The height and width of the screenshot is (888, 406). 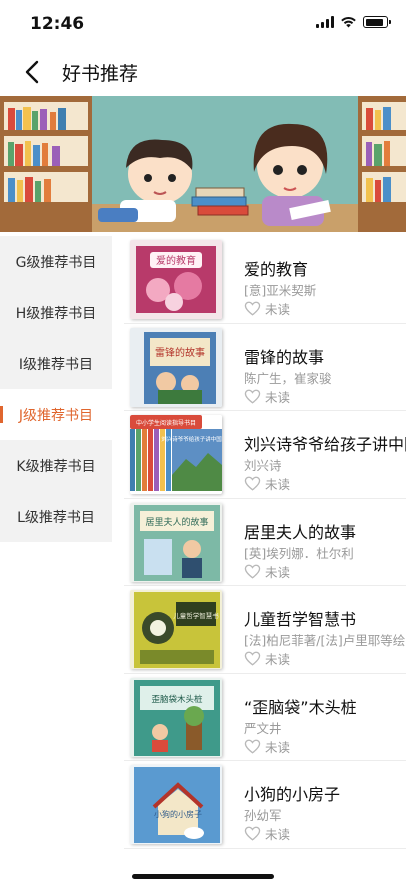 I want to click on chevron-left-icon, so click(x=32, y=72).